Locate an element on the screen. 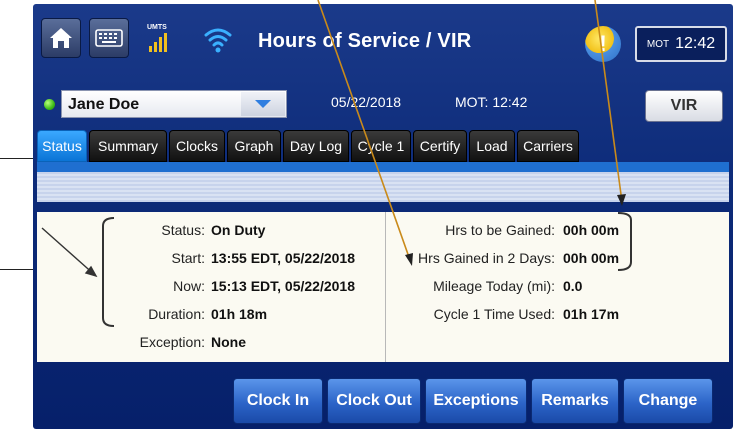  driver-dropdown-button is located at coordinates (263, 104).